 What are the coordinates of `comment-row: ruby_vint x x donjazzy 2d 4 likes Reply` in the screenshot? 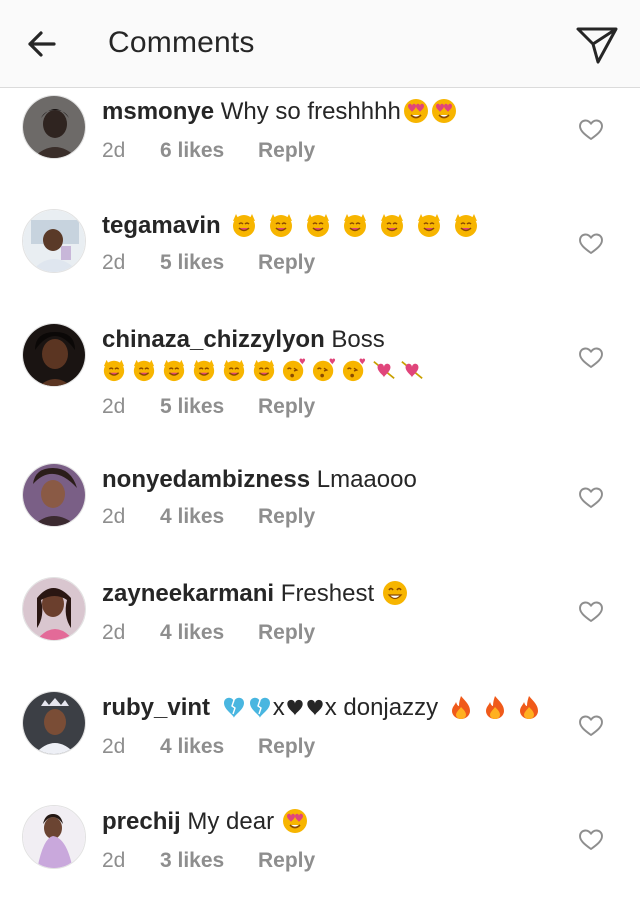 It's located at (320, 741).